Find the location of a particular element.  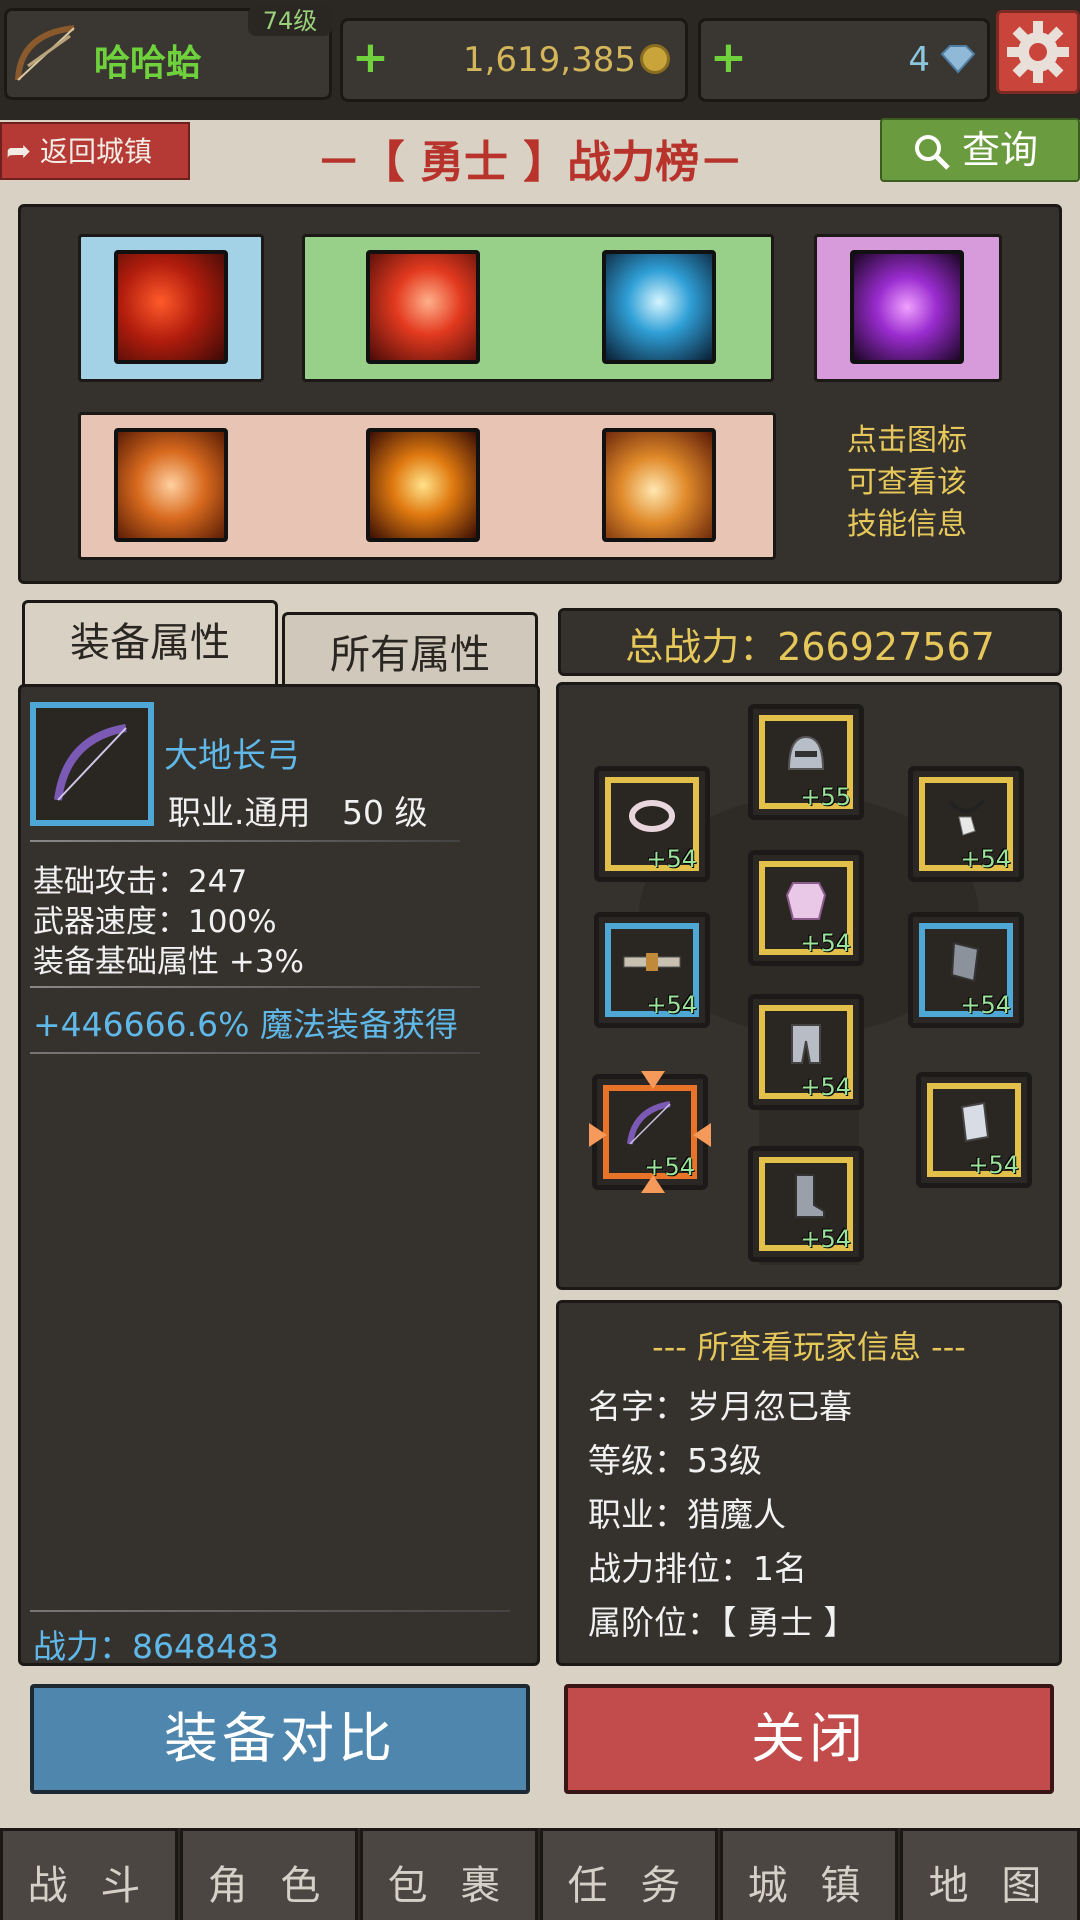

gear-icon is located at coordinates (1038, 52).